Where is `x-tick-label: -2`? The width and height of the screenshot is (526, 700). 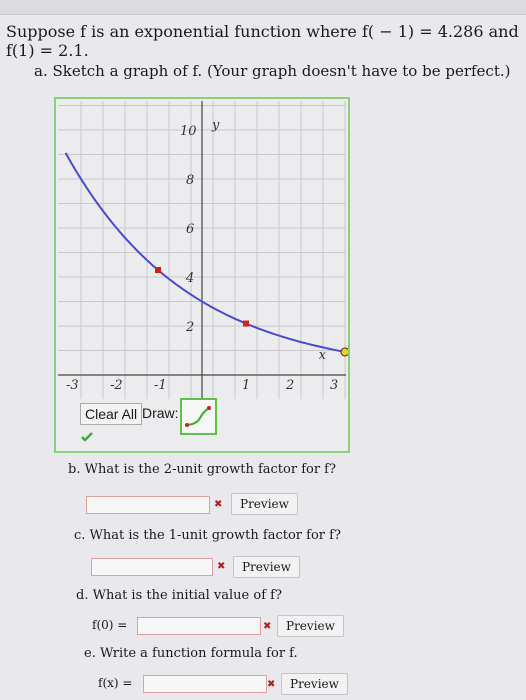
x-tick-label: -2 is located at coordinates (116, 385).